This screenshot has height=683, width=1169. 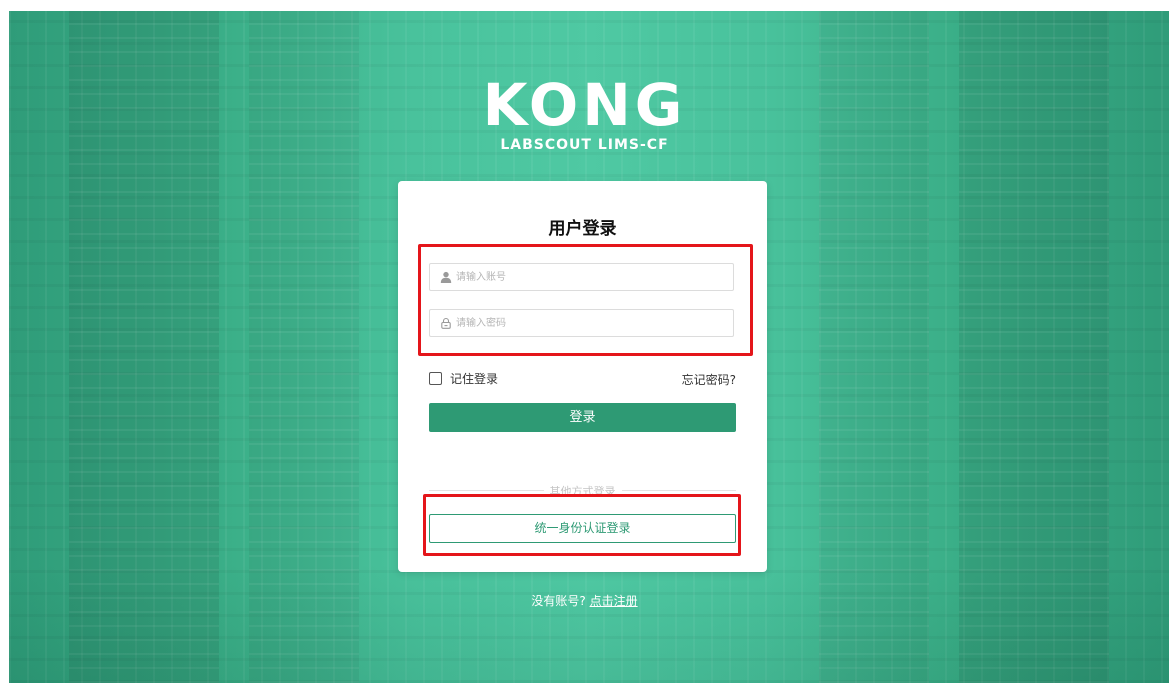 I want to click on username-field, so click(x=581, y=277).